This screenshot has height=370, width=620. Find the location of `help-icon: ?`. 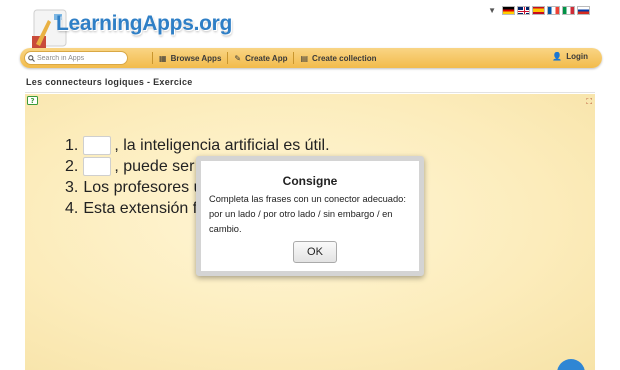

help-icon: ? is located at coordinates (32, 101).